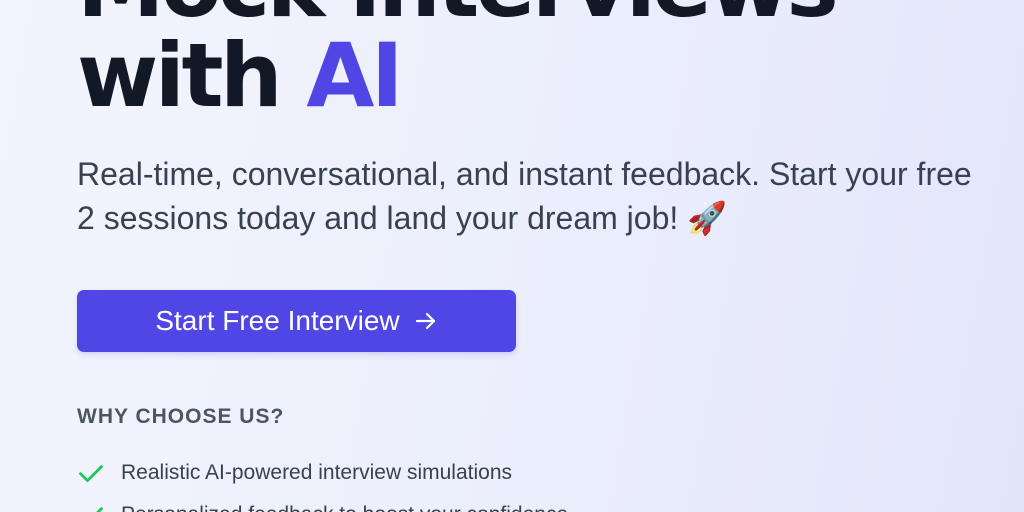 This screenshot has width=1024, height=512. I want to click on start-free-interview-button: Start Free Interview, so click(296, 321).